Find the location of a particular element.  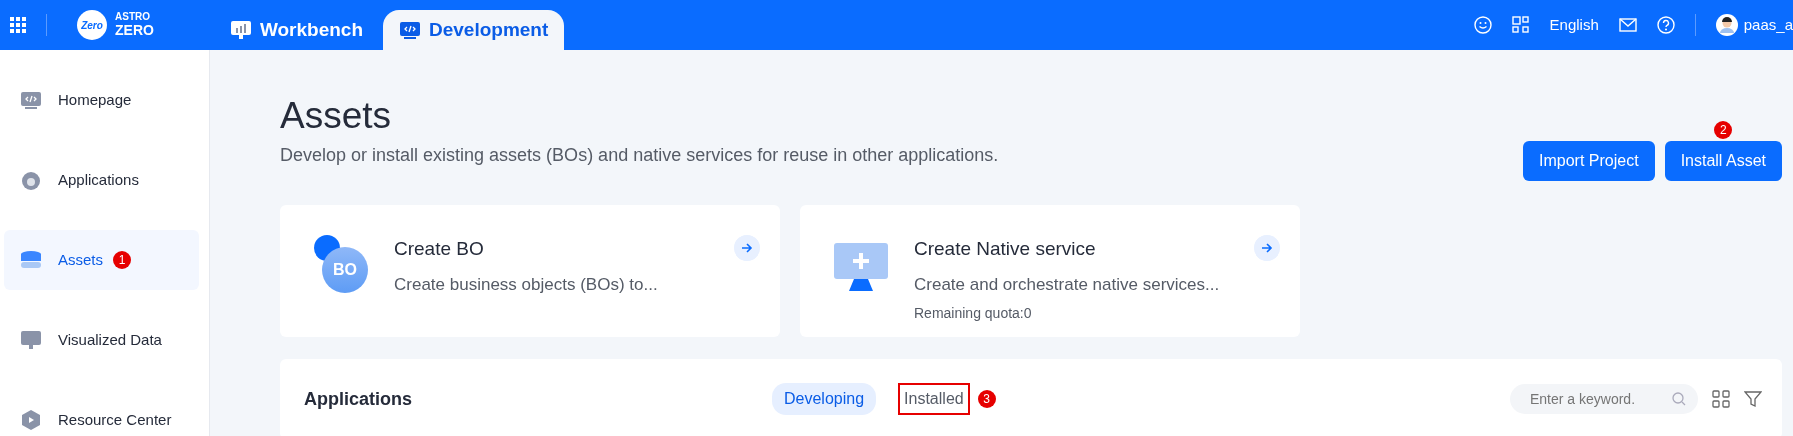

filter-icon is located at coordinates (1753, 399).